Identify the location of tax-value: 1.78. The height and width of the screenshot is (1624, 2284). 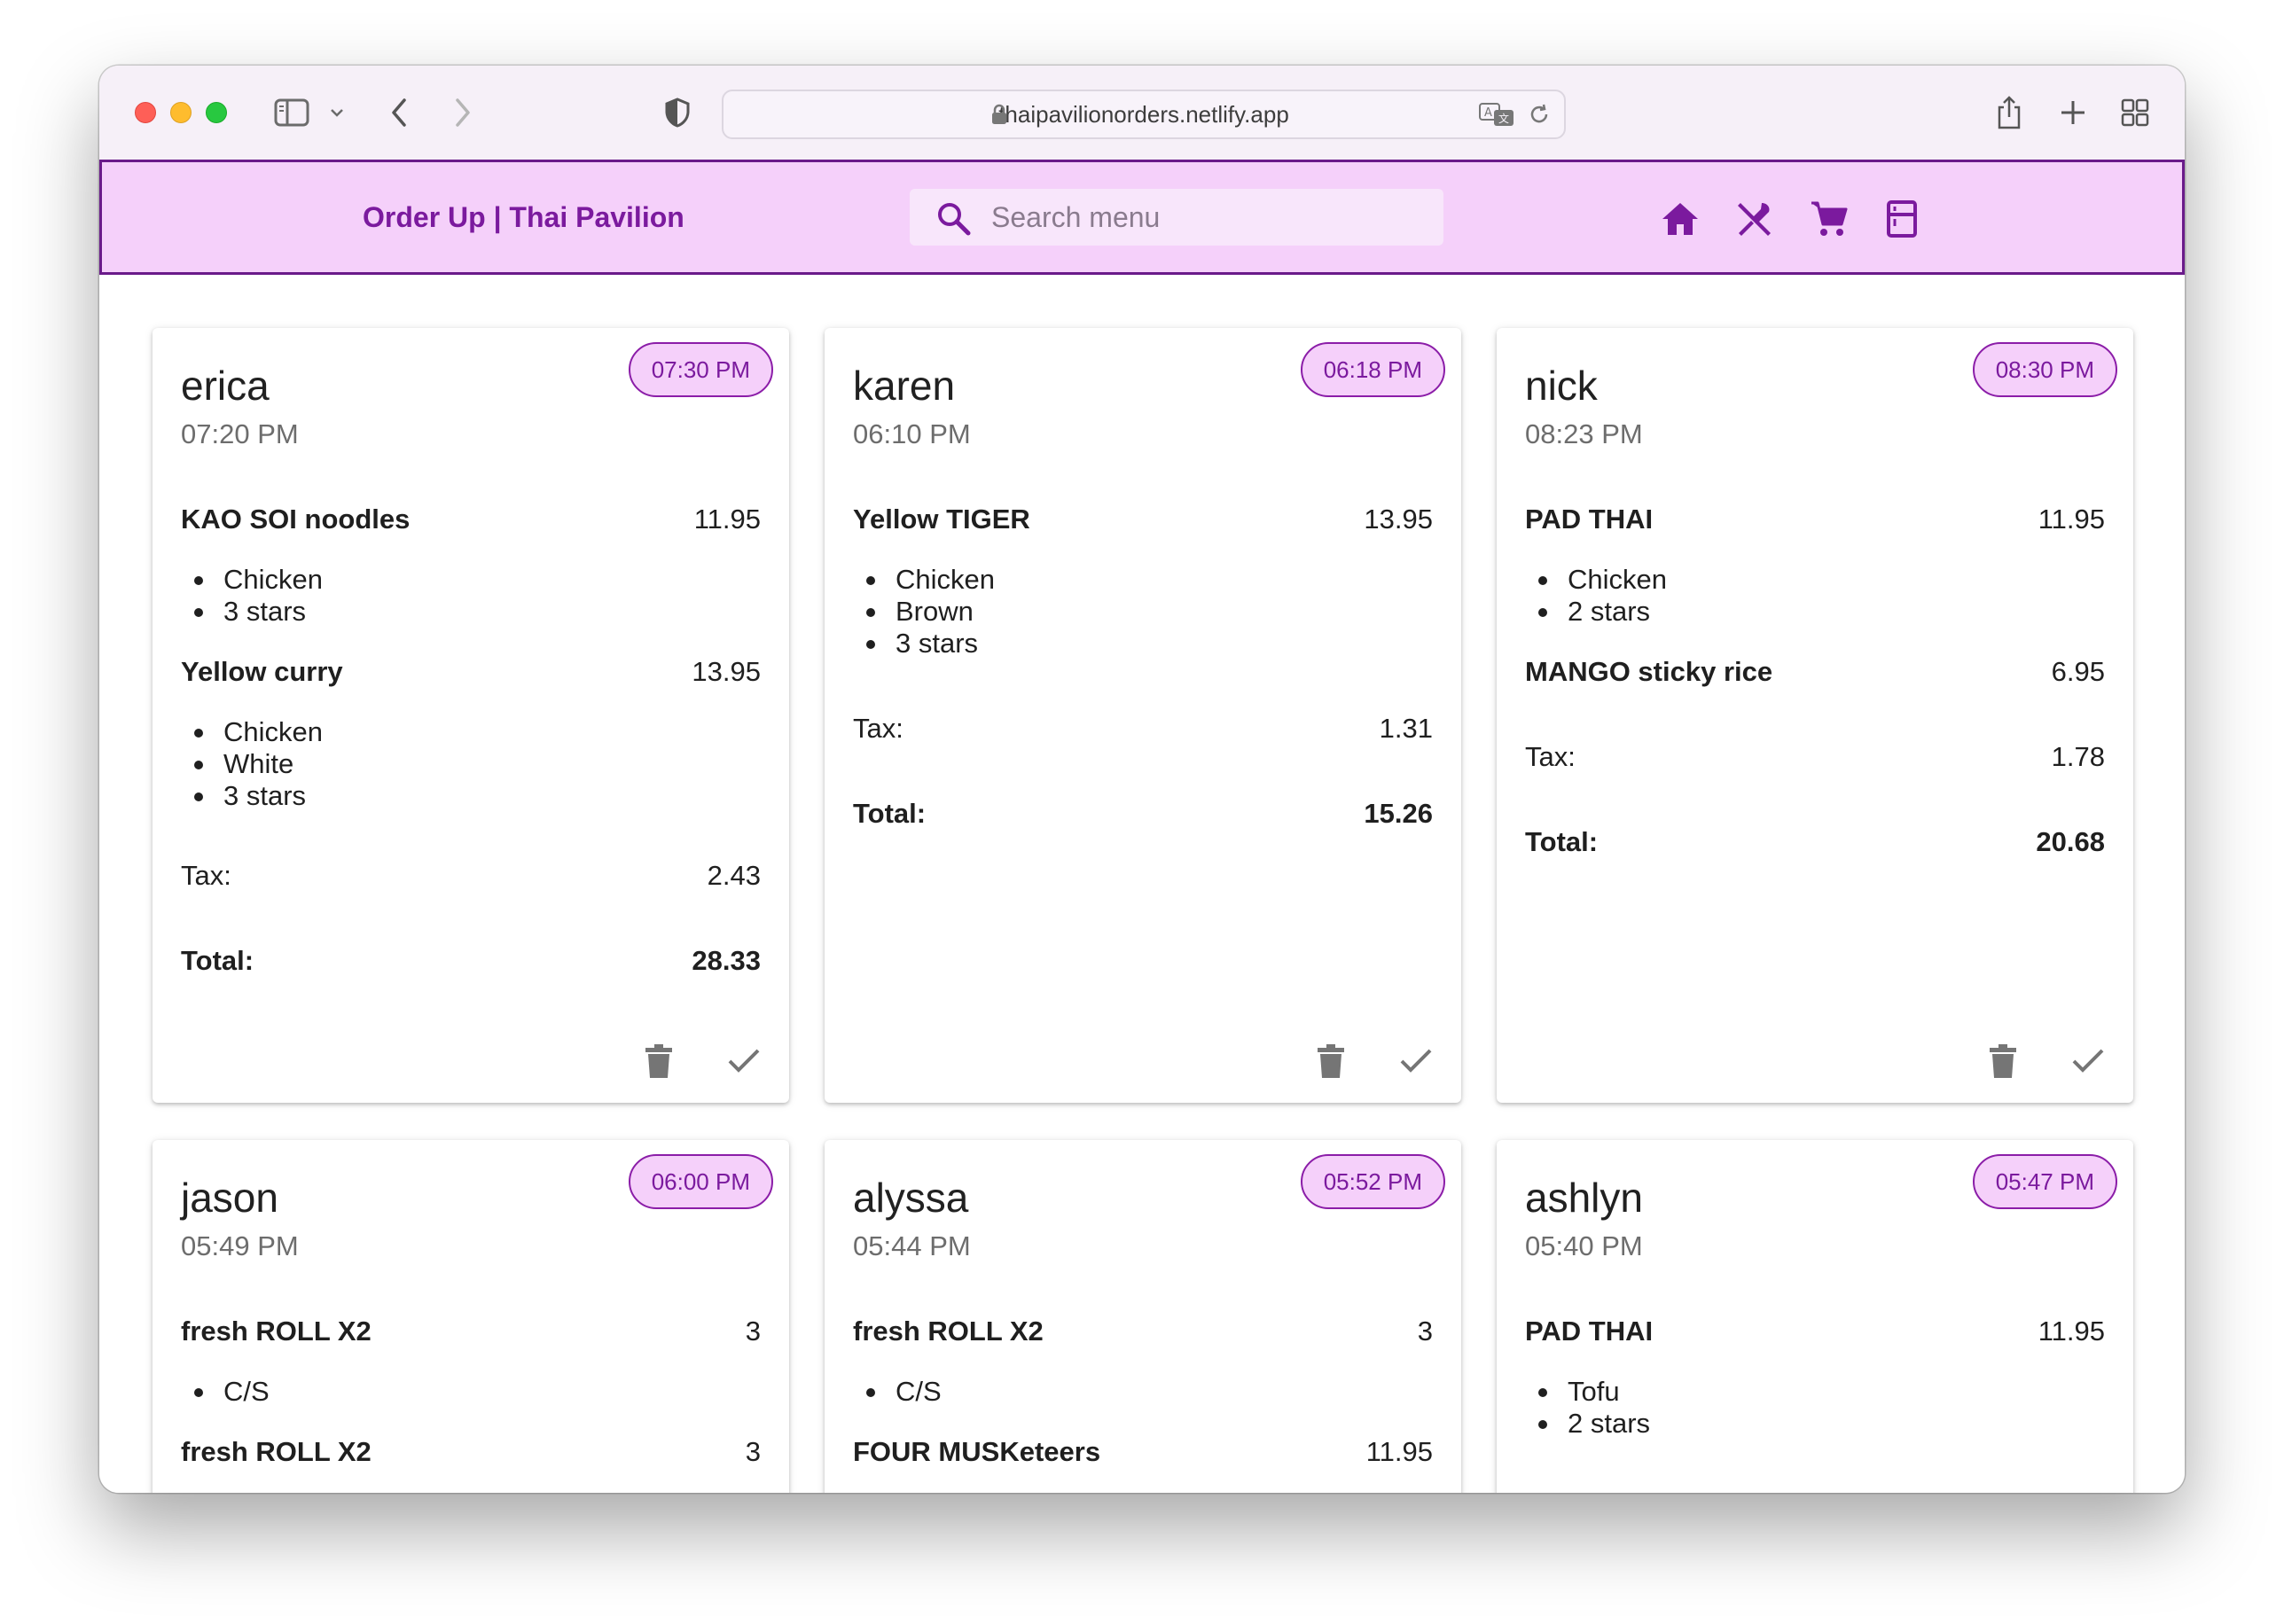
(2078, 756).